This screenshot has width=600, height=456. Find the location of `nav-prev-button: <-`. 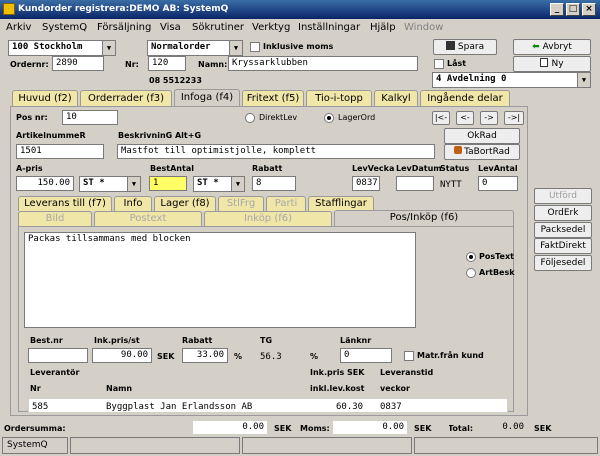

nav-prev-button: <- is located at coordinates (465, 118).